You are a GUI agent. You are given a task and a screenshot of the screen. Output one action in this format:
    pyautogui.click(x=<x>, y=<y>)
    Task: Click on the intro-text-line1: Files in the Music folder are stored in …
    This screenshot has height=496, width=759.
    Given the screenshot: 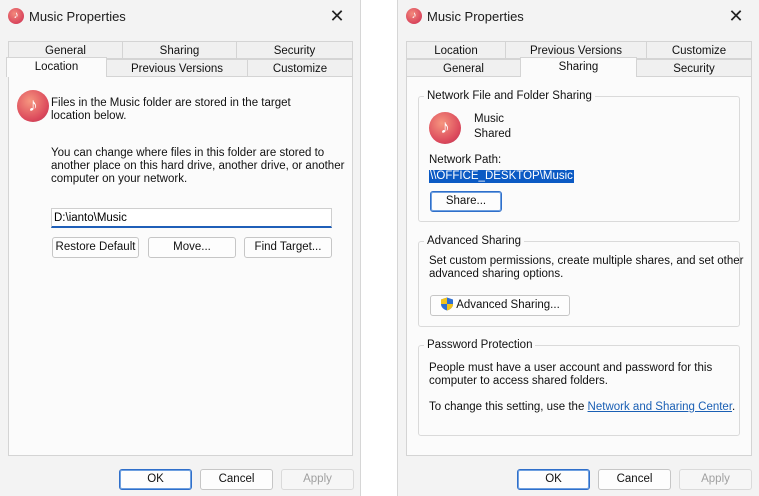 What is the action you would take?
    pyautogui.click(x=171, y=103)
    